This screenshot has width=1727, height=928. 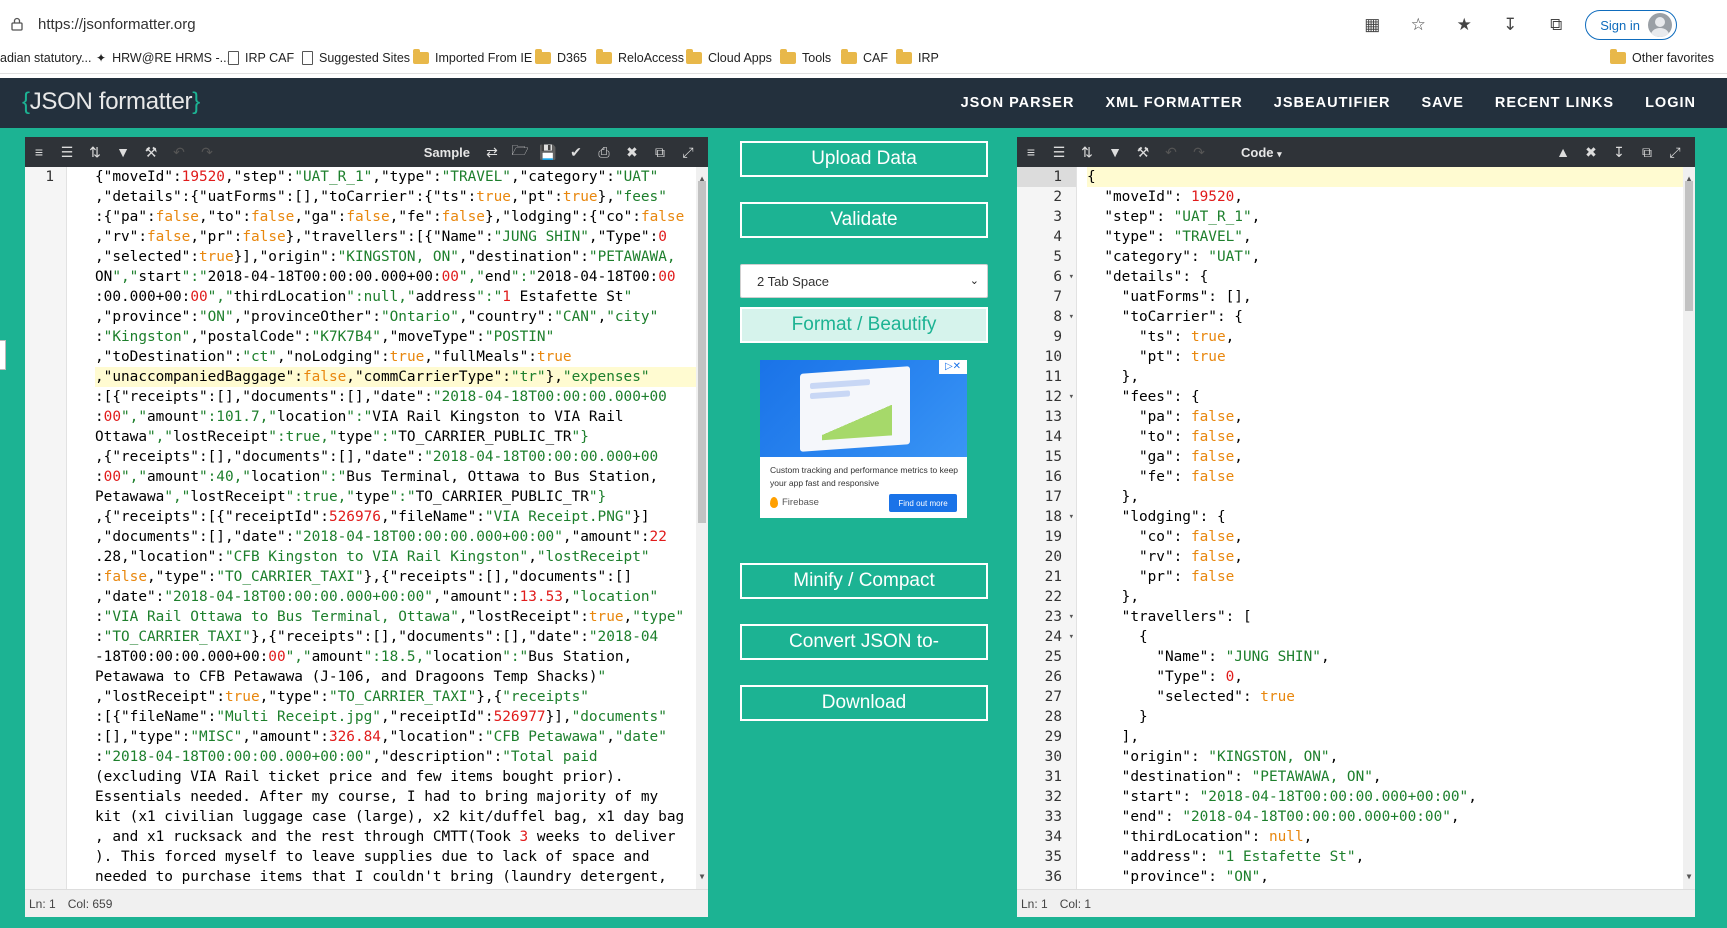 What do you see at coordinates (864, 642) in the screenshot?
I see `convert-json-button: Convert JSON to-` at bounding box center [864, 642].